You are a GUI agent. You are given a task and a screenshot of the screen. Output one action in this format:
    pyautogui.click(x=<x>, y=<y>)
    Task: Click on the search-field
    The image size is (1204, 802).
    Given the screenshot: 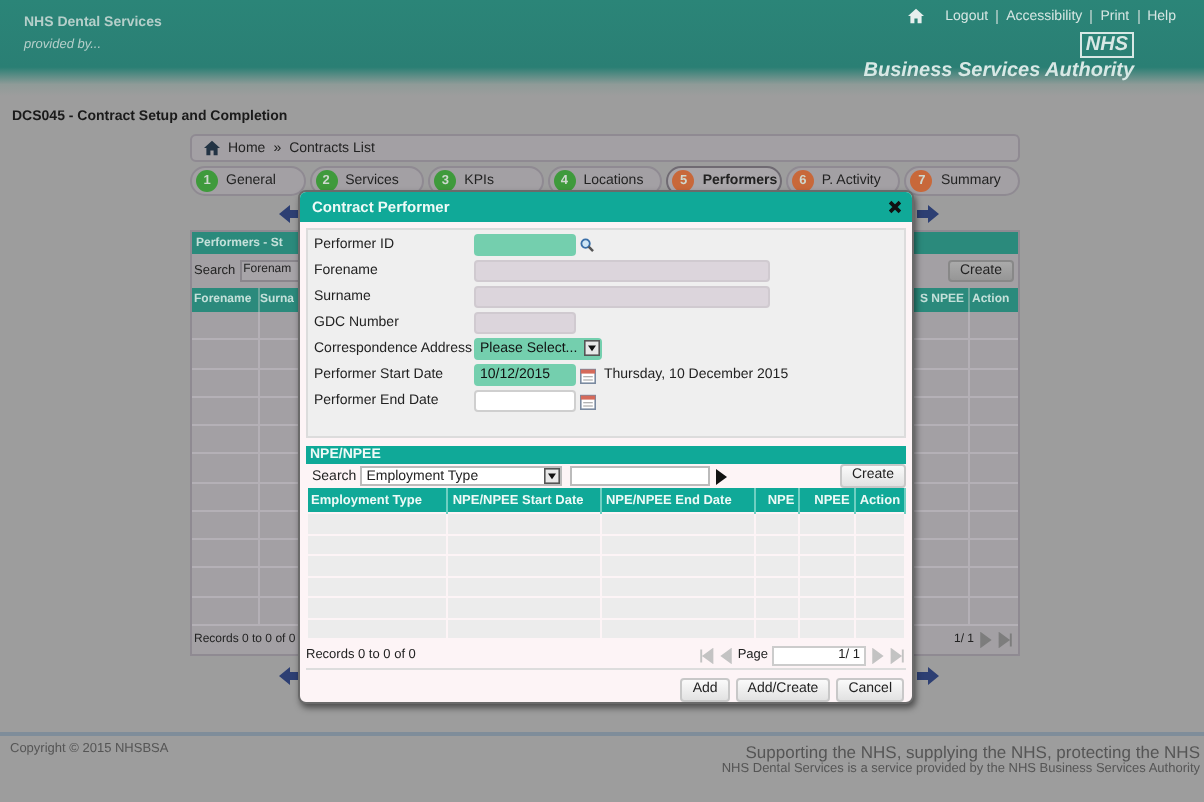 What is the action you would take?
    pyautogui.click(x=640, y=476)
    